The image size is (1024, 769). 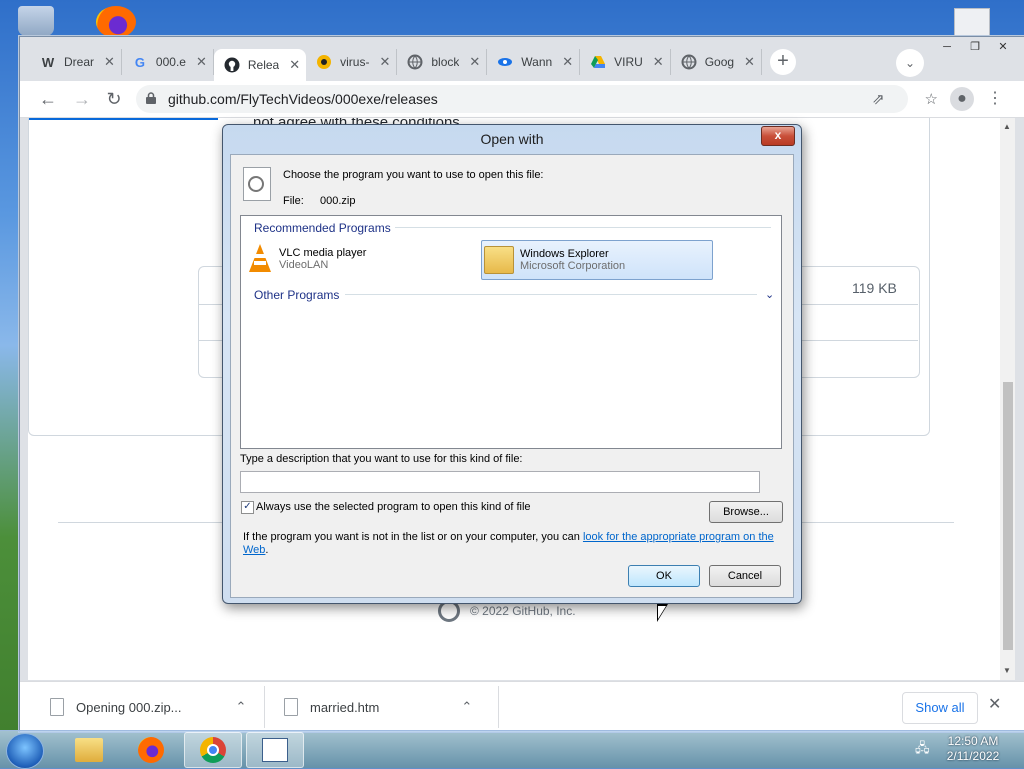 What do you see at coordinates (1008, 516) in the screenshot?
I see `scroll-thumb` at bounding box center [1008, 516].